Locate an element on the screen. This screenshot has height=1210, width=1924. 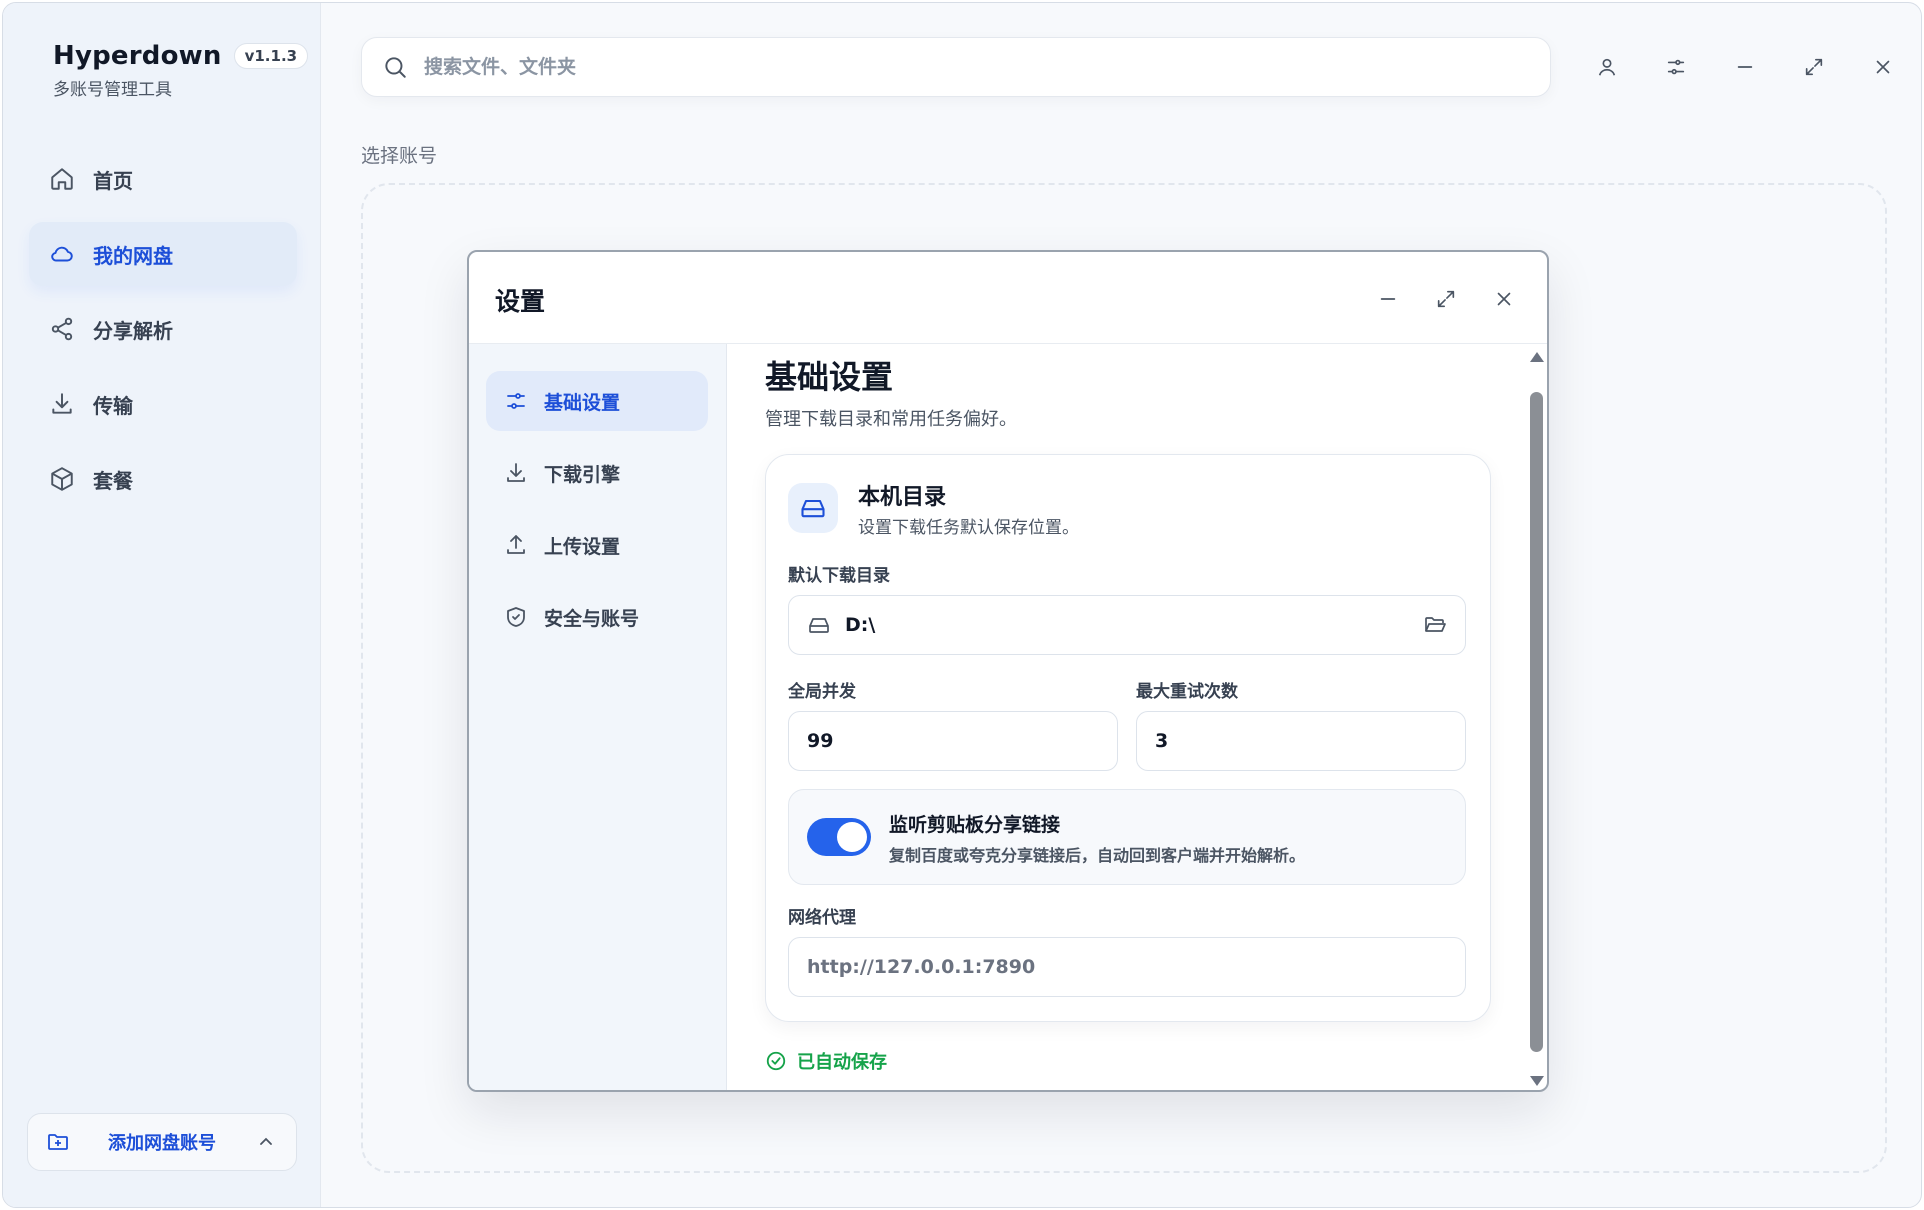
sidebar-item-label: 分享解析 is located at coordinates (133, 330).